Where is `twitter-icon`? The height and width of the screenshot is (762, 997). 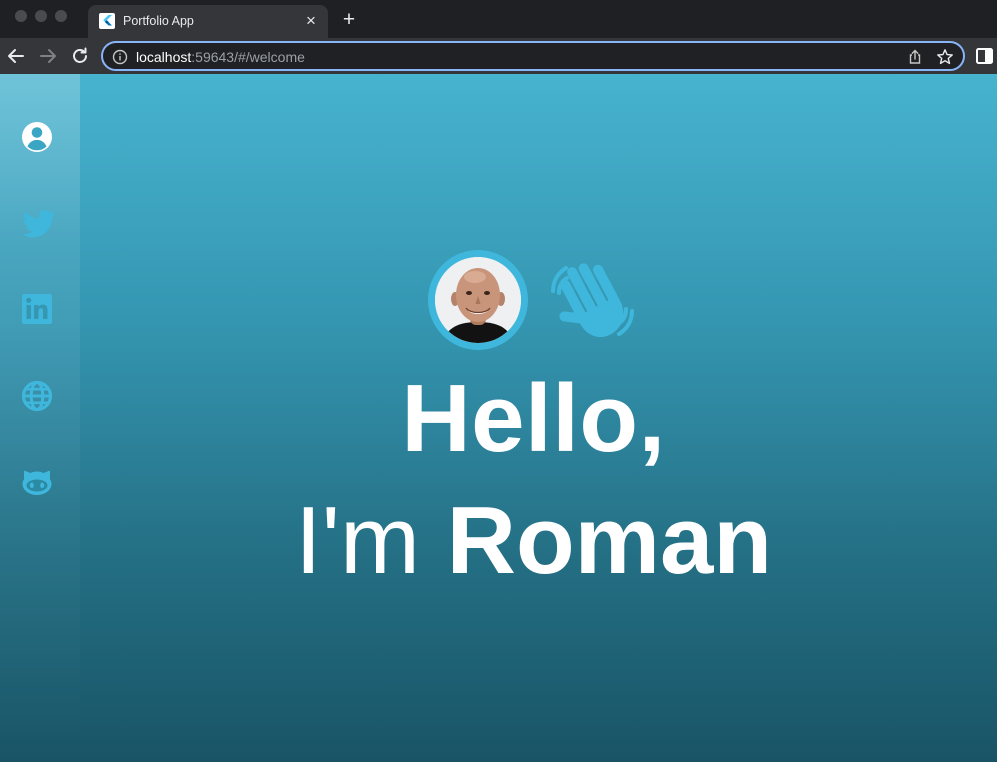
twitter-icon is located at coordinates (39, 223).